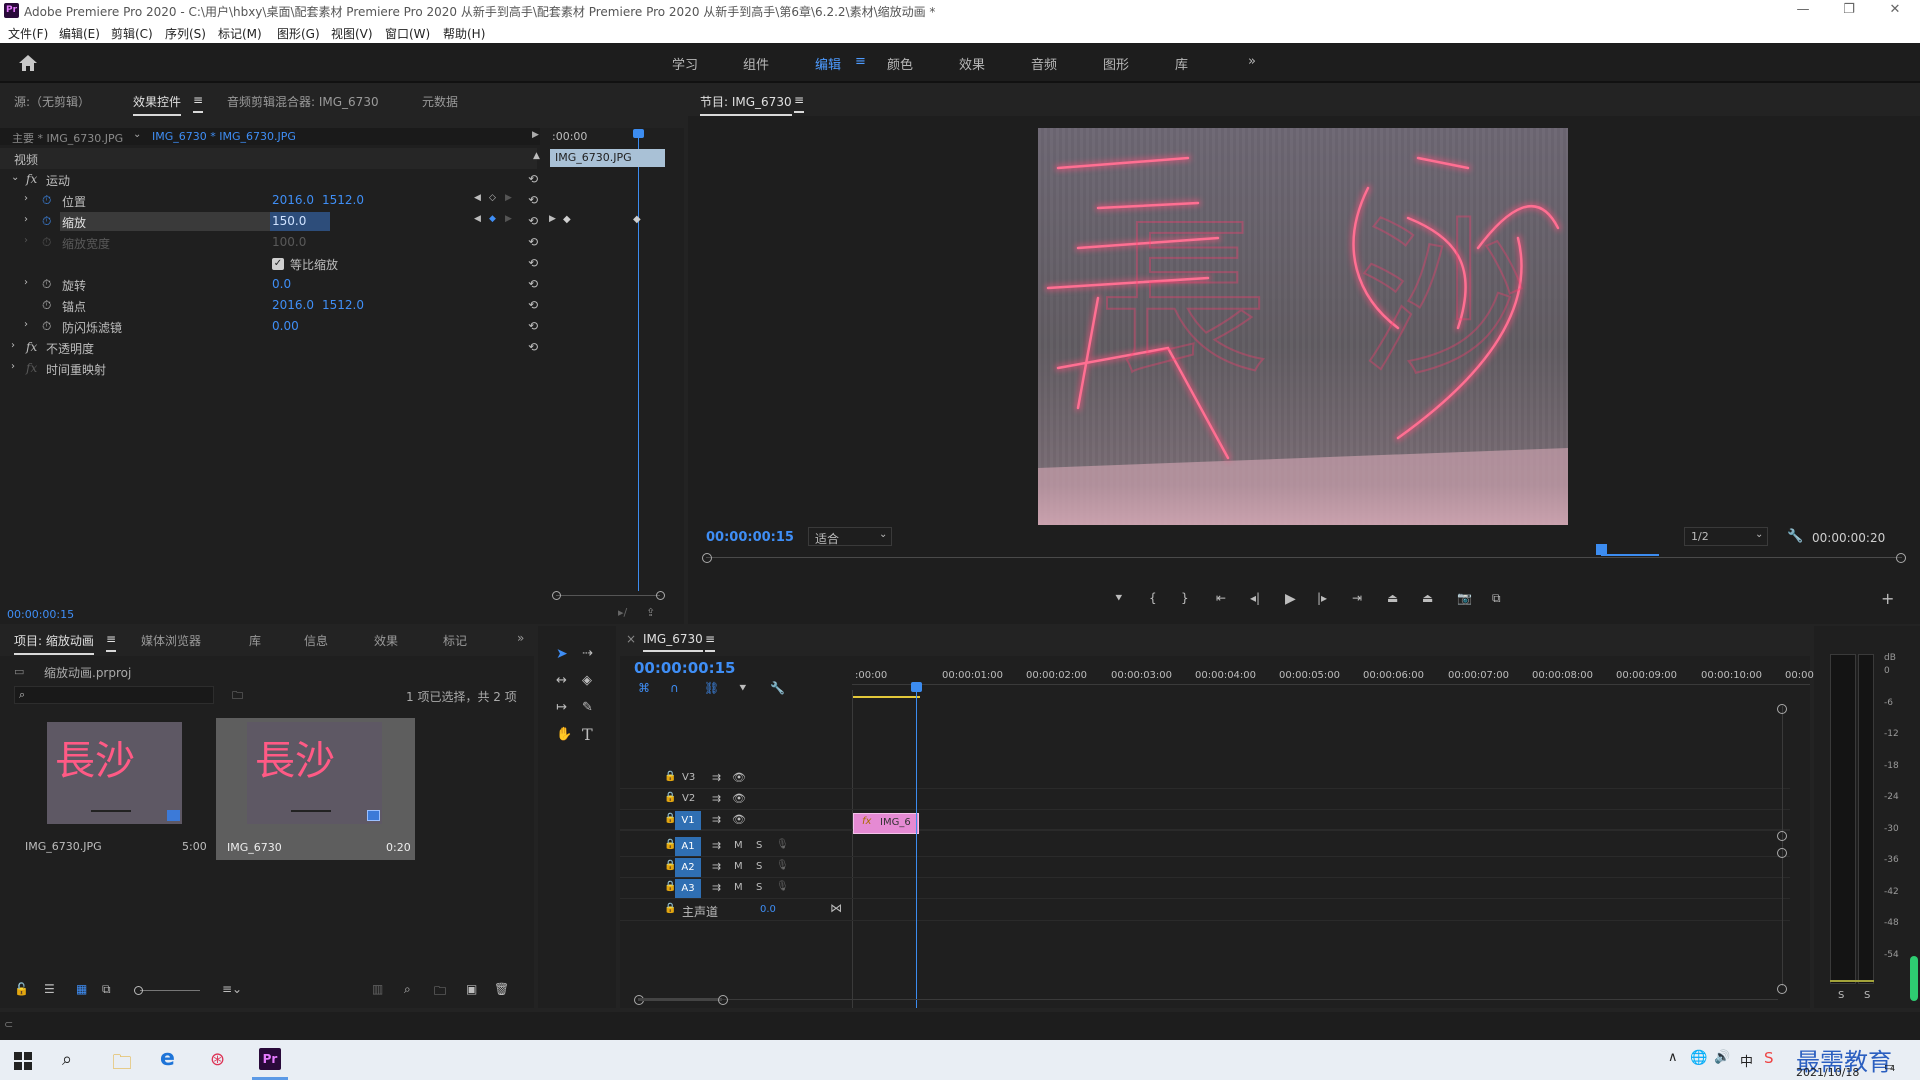 The width and height of the screenshot is (1920, 1080). What do you see at coordinates (860, 61) in the screenshot?
I see `workspace-menu-icon: ≡` at bounding box center [860, 61].